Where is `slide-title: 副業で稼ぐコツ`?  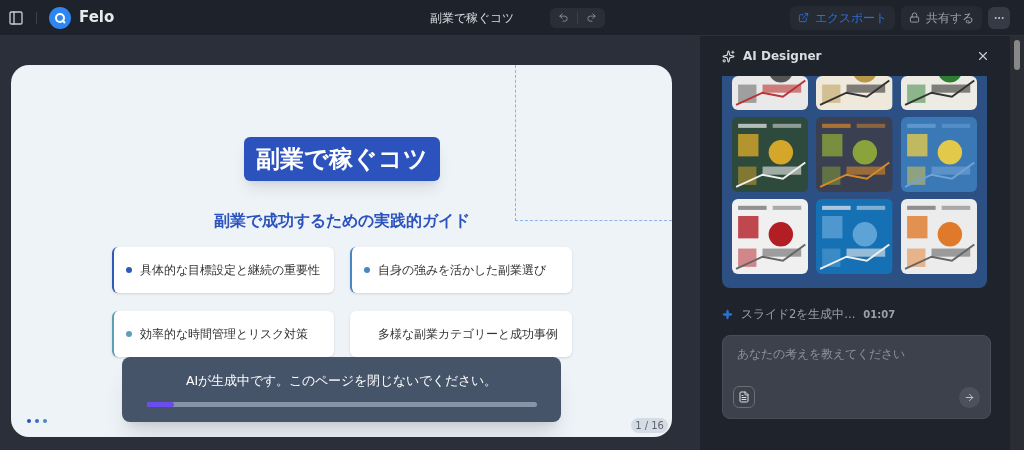 slide-title: 副業で稼ぐコツ is located at coordinates (341, 159).